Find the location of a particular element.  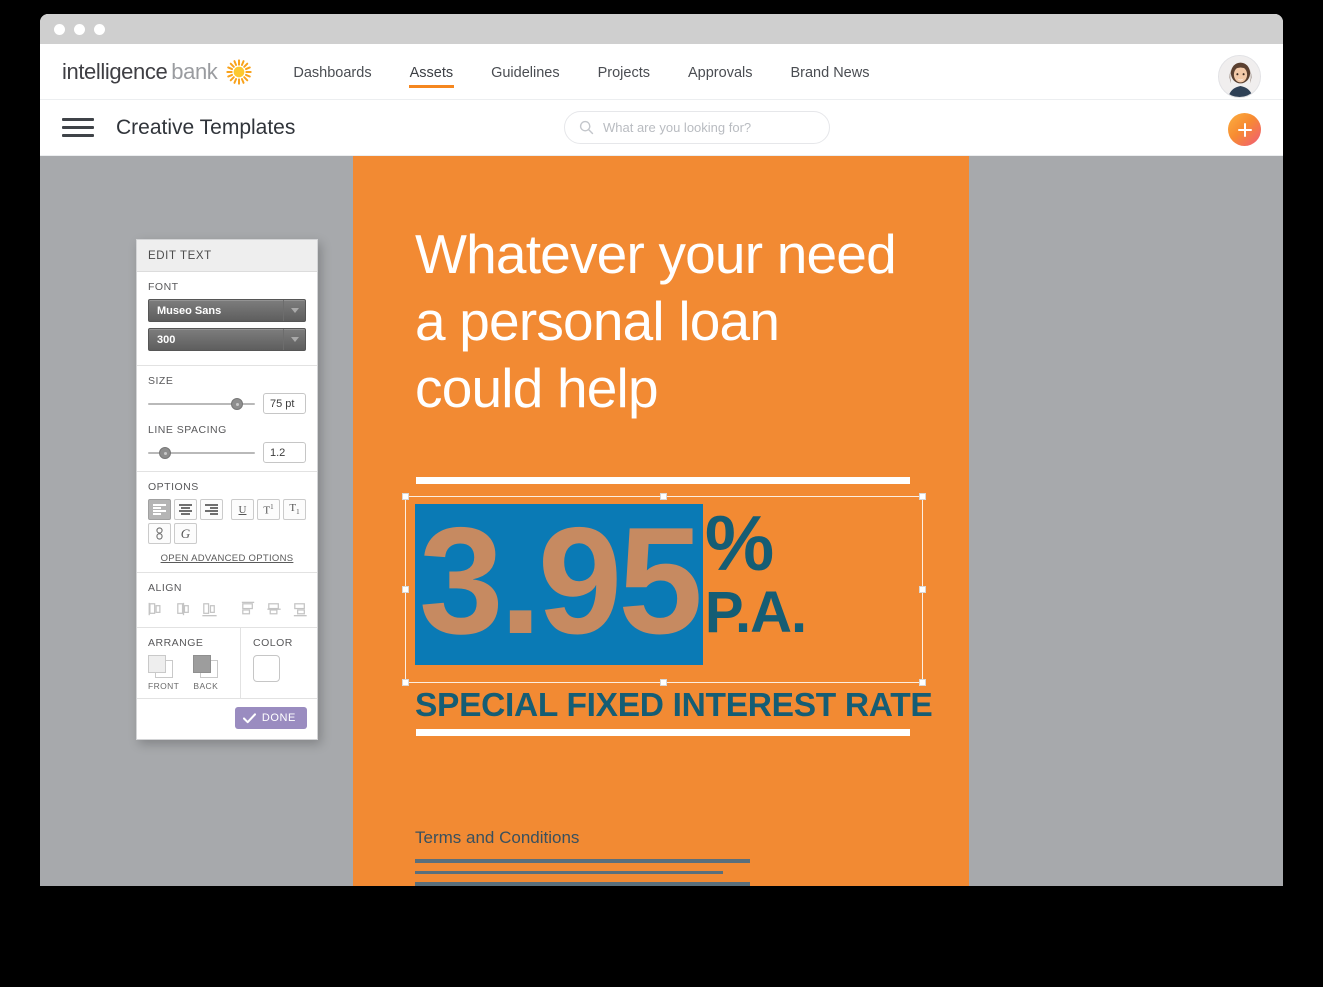

options-section: OPTIONS U T1 T1 G OPEN ADVANCED OPTIONS is located at coordinates (227, 522).